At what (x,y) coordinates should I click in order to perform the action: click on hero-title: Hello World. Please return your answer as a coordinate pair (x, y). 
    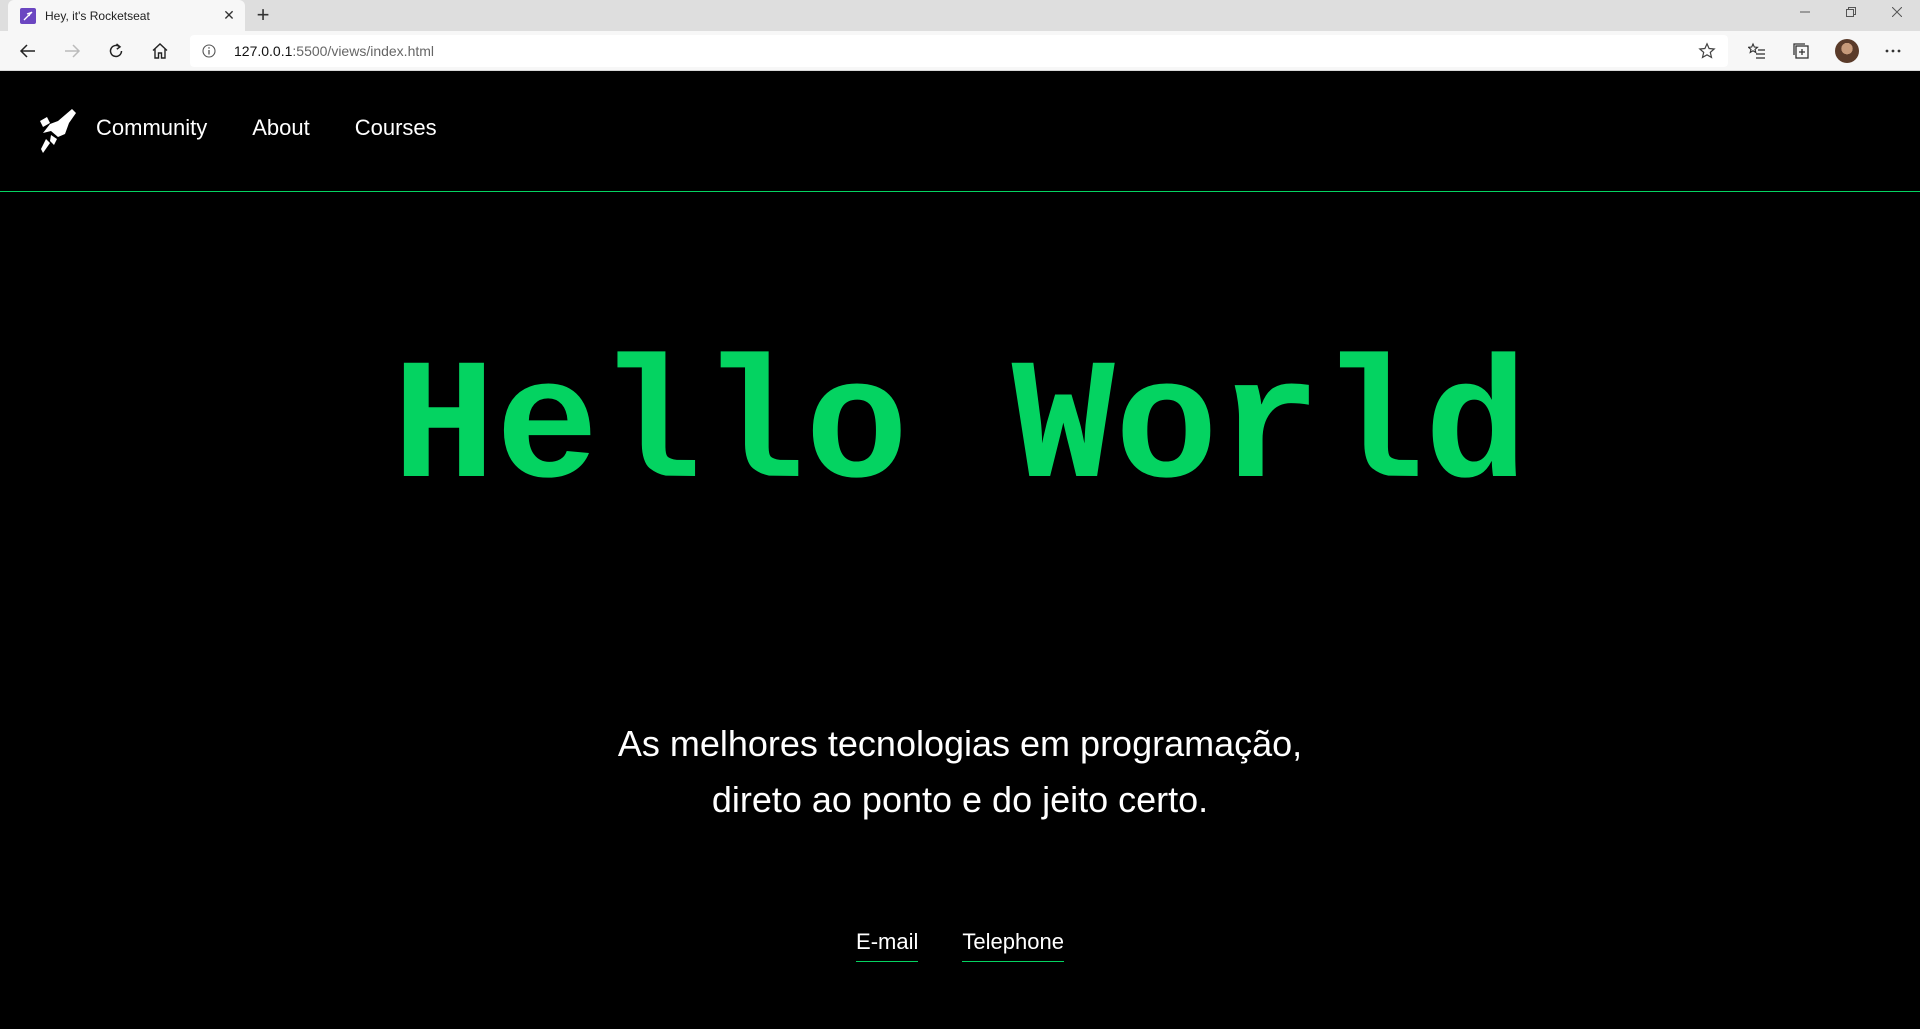
    Looking at the image, I should click on (960, 430).